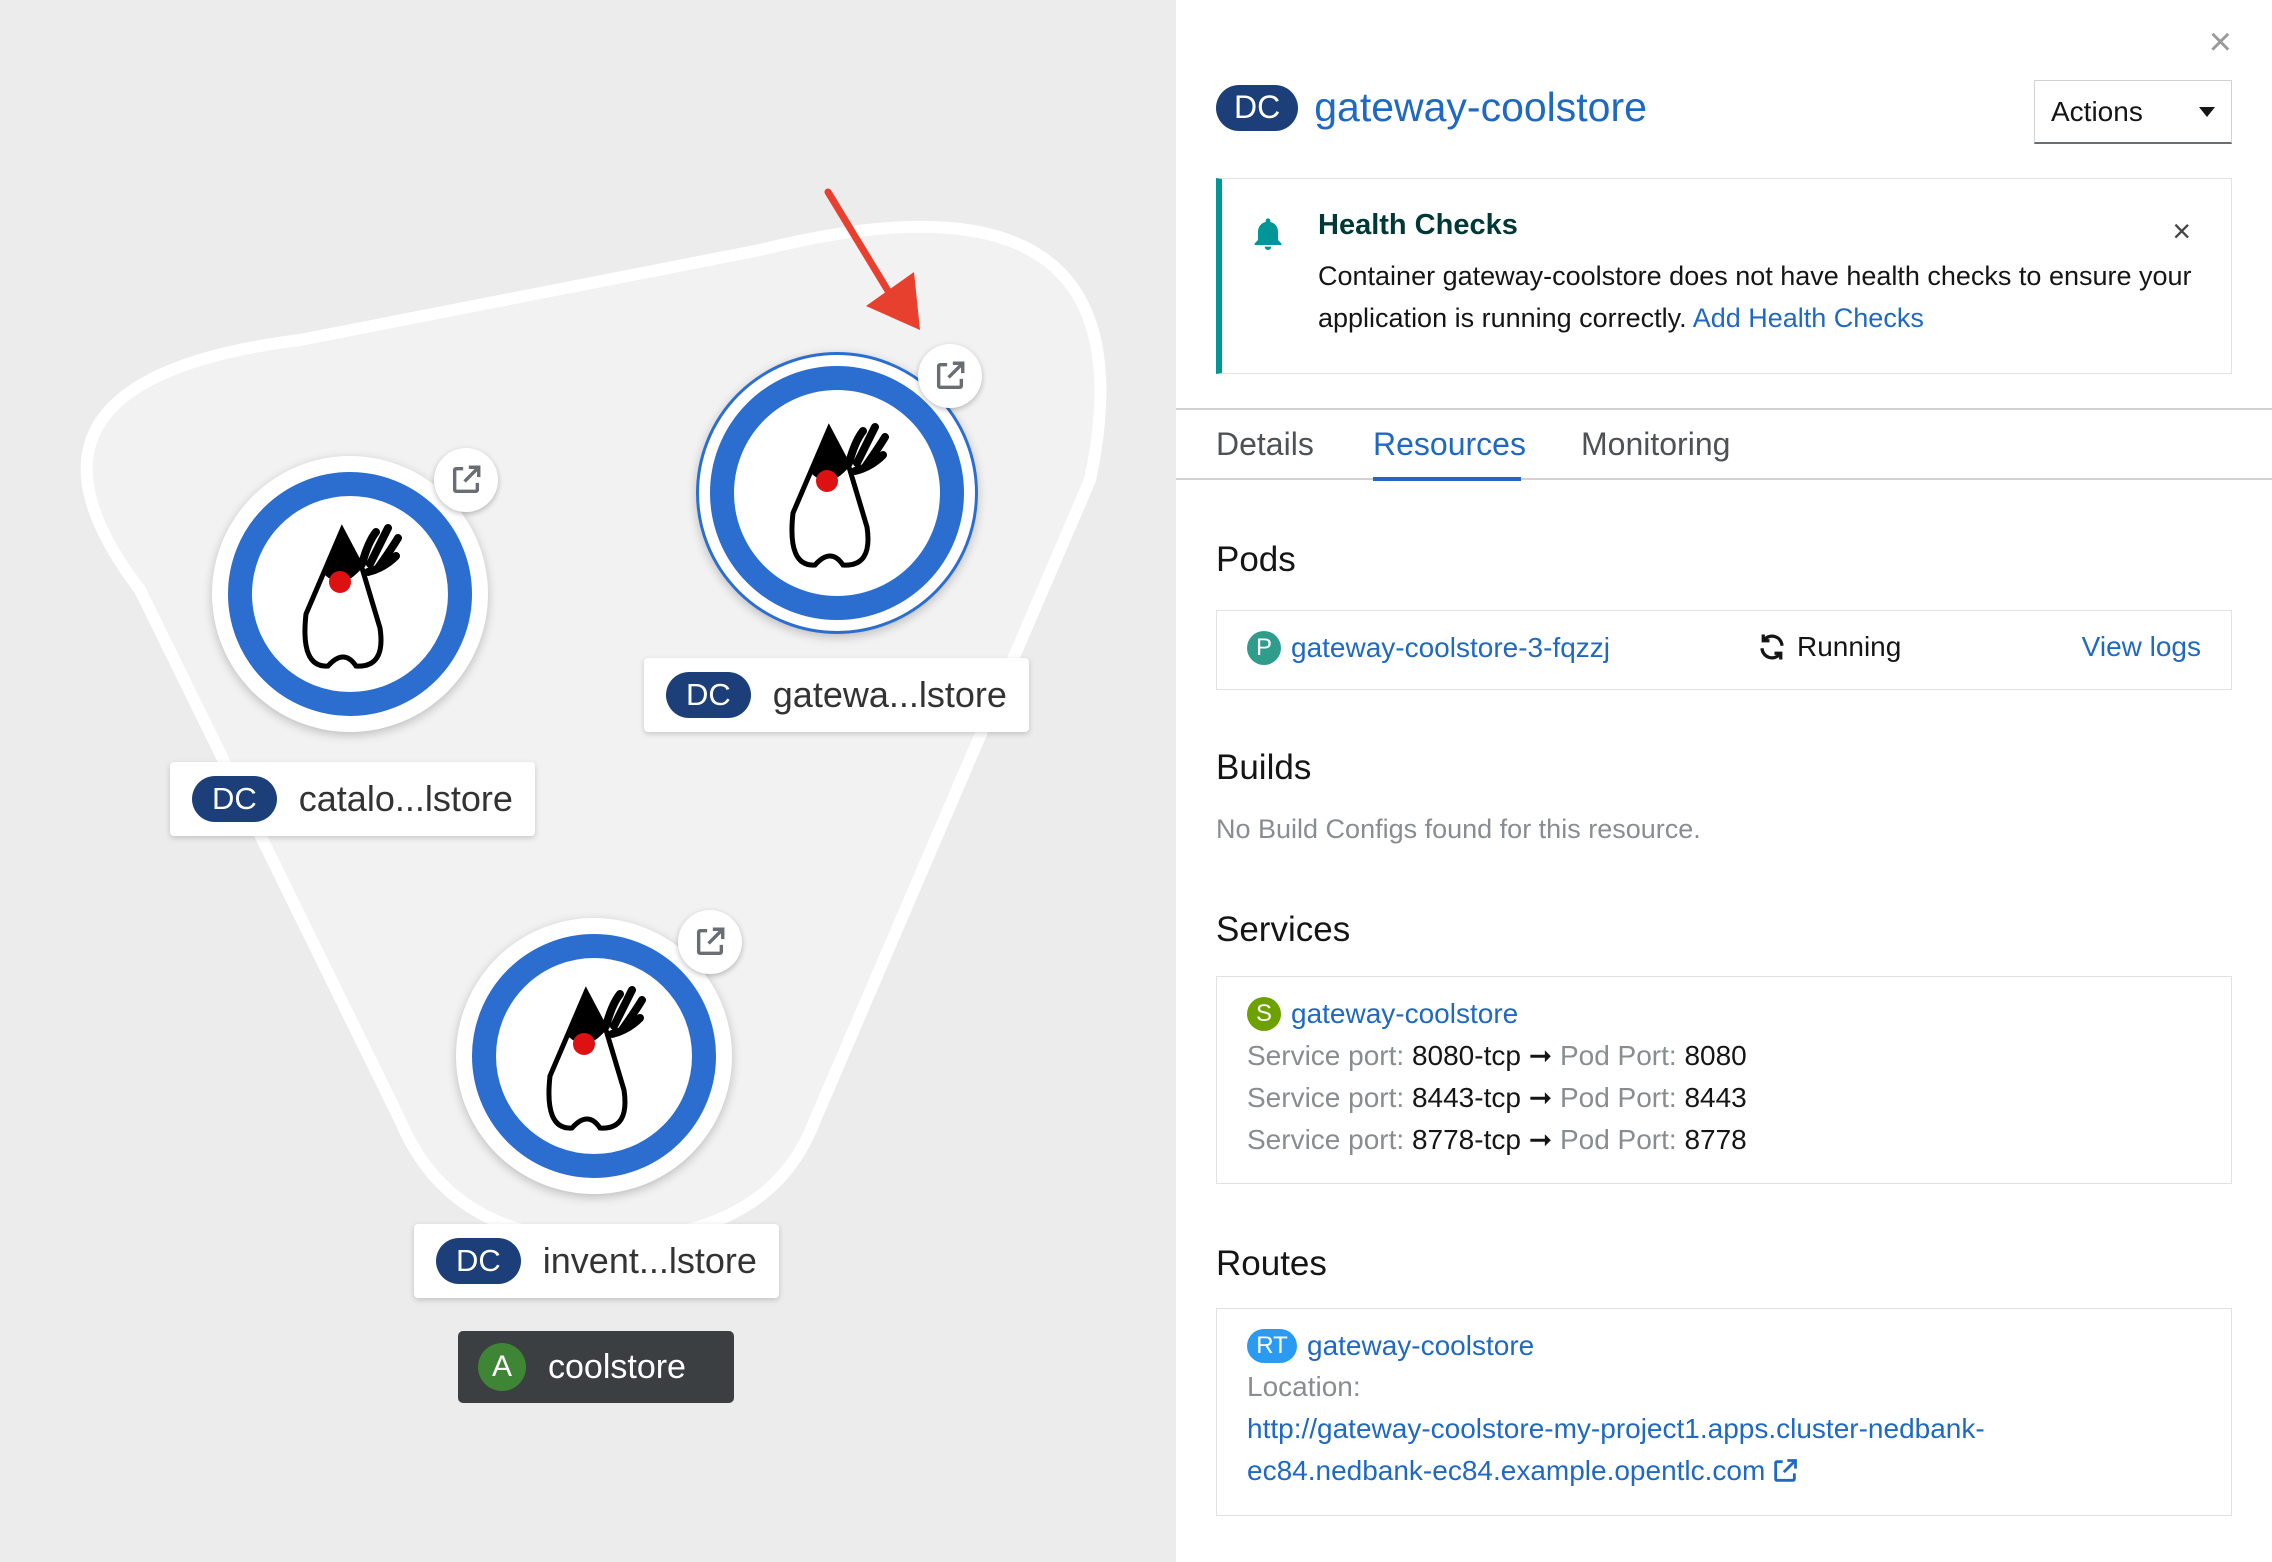 Image resolution: width=2272 pixels, height=1562 pixels. What do you see at coordinates (1271, 1263) in the screenshot?
I see `routes-heading: Routes` at bounding box center [1271, 1263].